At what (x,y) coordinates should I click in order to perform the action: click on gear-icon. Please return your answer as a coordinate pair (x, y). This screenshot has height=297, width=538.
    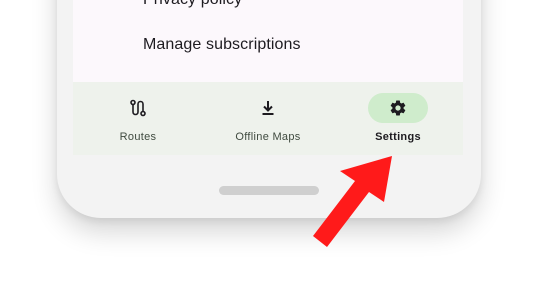
    Looking at the image, I should click on (398, 108).